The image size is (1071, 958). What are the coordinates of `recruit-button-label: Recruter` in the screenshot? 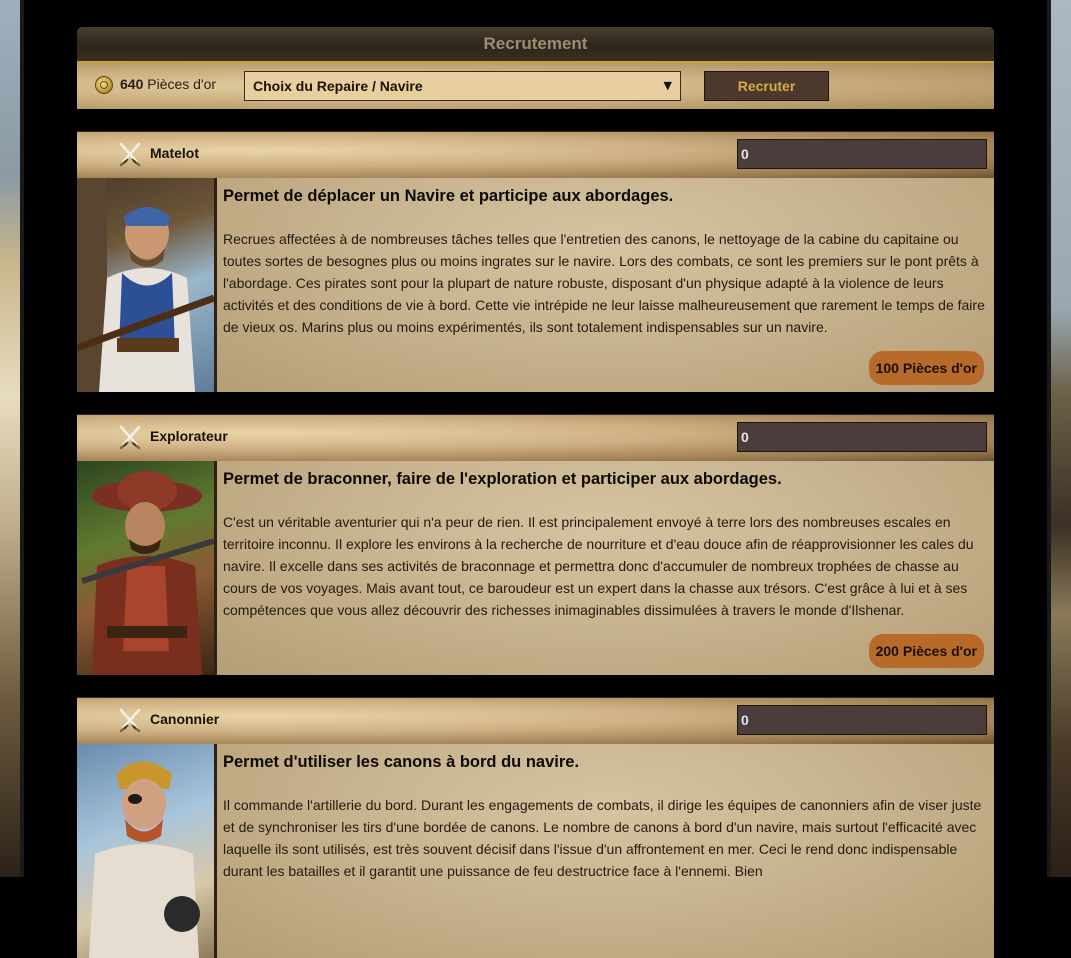 It's located at (766, 86).